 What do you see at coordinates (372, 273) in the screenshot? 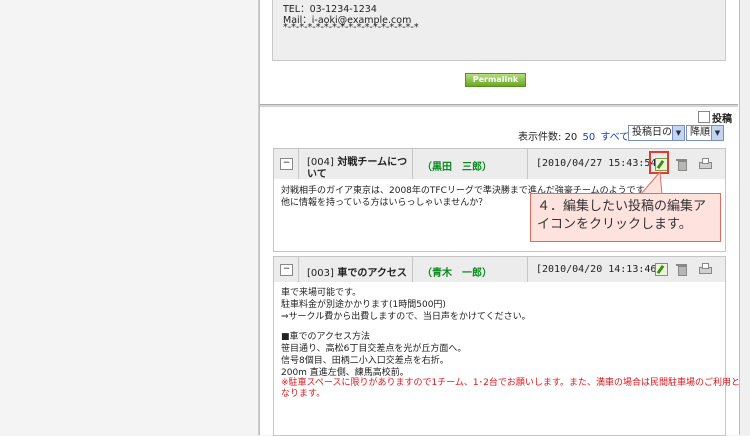
I see `post-title-text: 車でのアクセス` at bounding box center [372, 273].